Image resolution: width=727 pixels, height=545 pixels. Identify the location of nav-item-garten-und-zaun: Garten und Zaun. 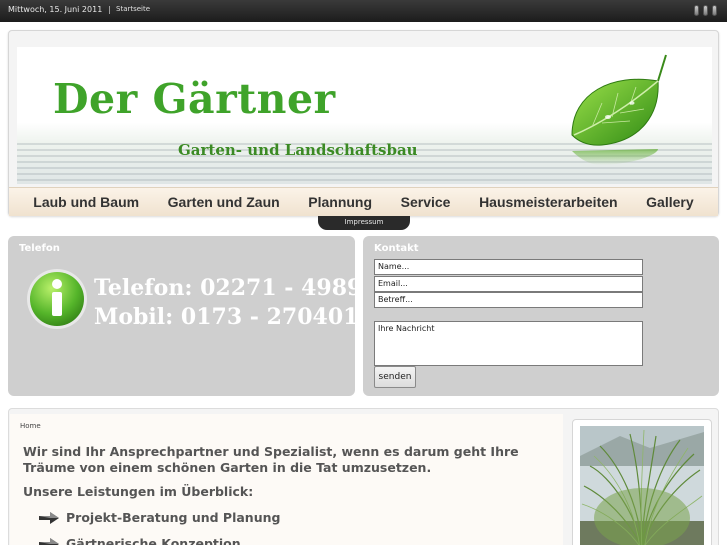
(224, 202).